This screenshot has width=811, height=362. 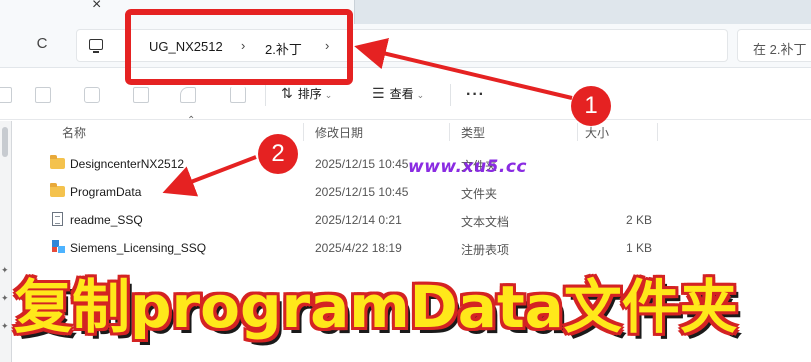 I want to click on search-placeholder: 在 2.补丁, so click(x=779, y=48).